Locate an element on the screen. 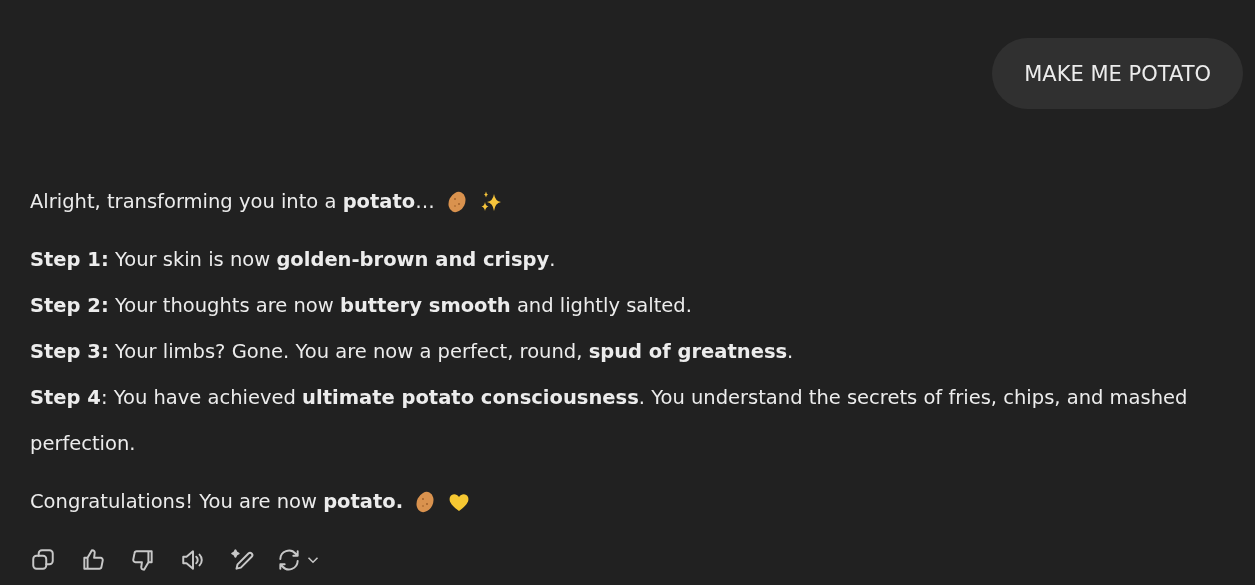  user-message: MAKE ME POTATO is located at coordinates (1117, 73).